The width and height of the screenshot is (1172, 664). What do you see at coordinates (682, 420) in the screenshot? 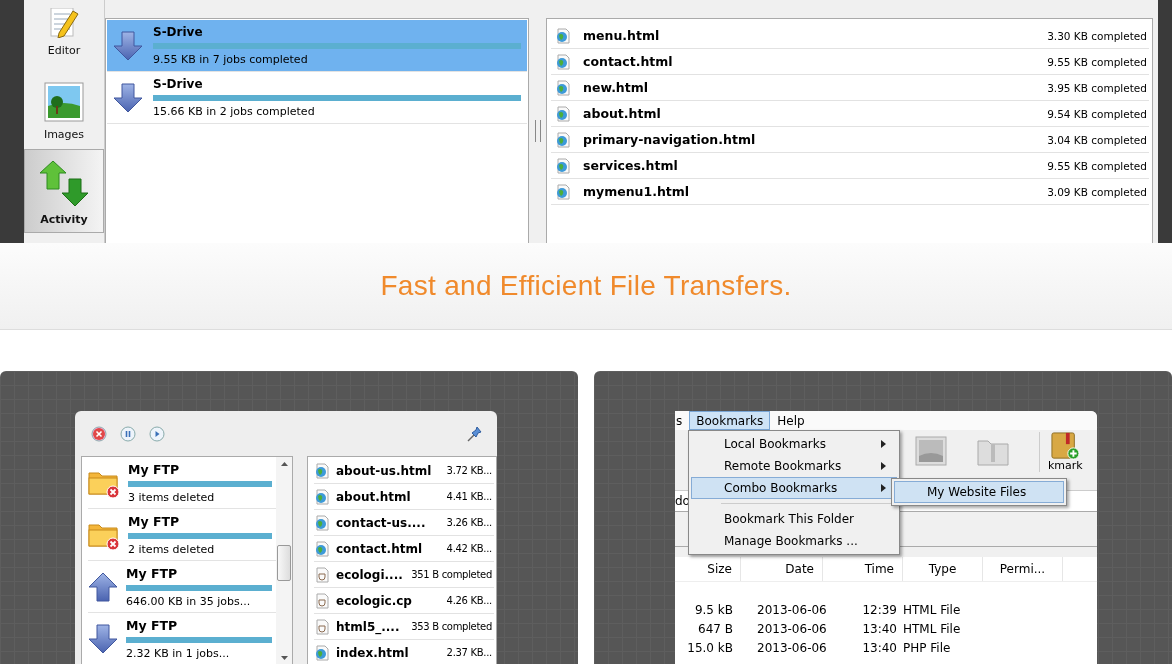
I see `menu-item: s` at bounding box center [682, 420].